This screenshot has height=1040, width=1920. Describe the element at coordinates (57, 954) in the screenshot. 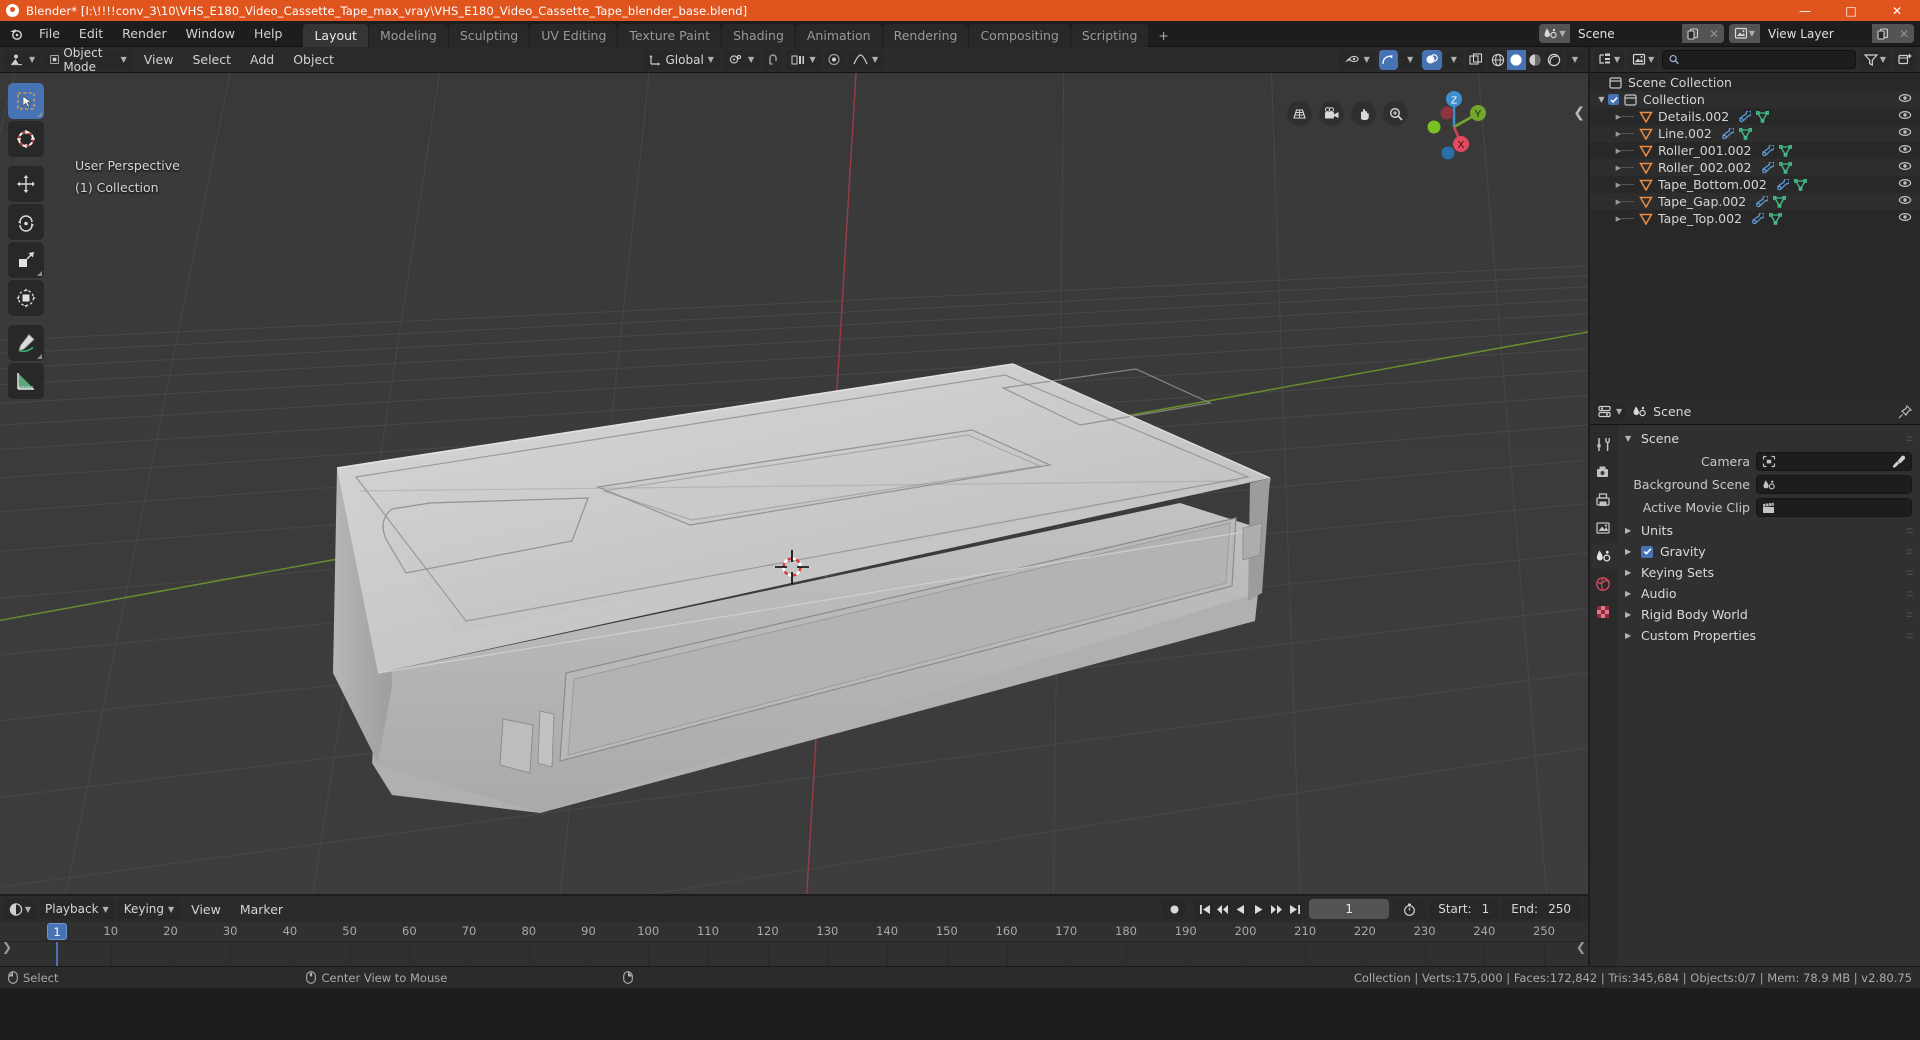

I see `timeline-playhead` at that location.